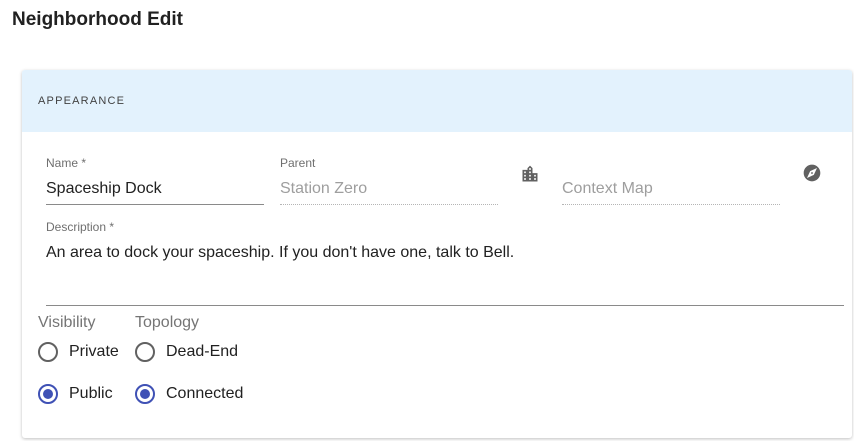  Describe the element at coordinates (94, 351) in the screenshot. I see `radio-label: Private` at that location.